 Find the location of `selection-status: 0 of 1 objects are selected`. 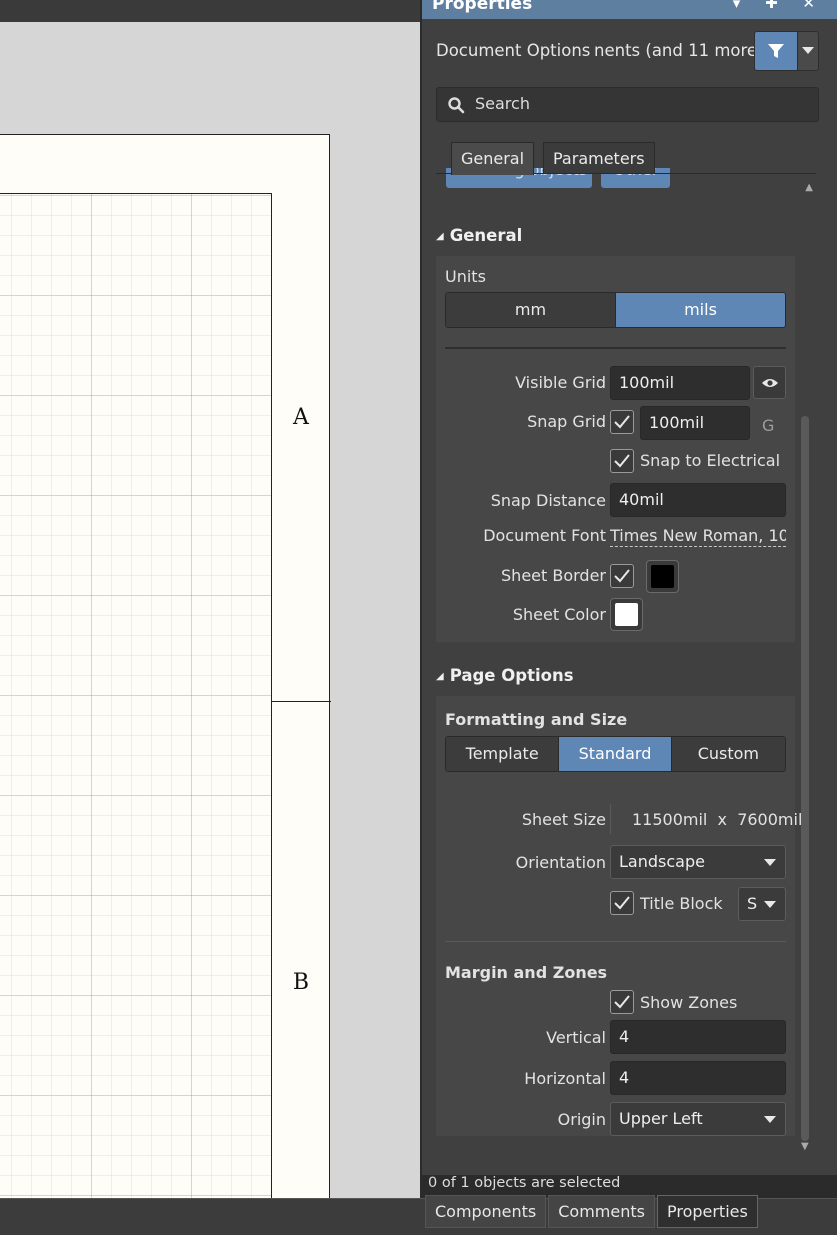

selection-status: 0 of 1 objects are selected is located at coordinates (524, 1183).